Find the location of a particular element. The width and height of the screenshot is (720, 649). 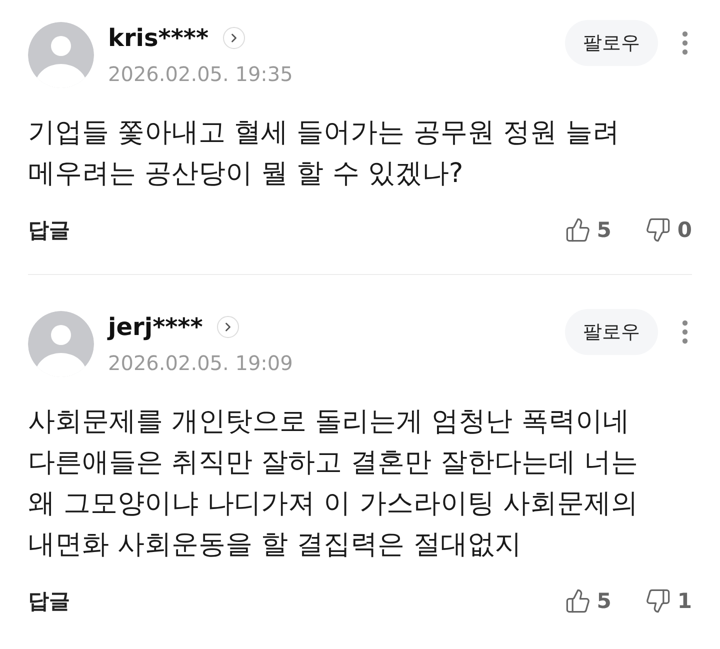

username: kris**** is located at coordinates (158, 38).